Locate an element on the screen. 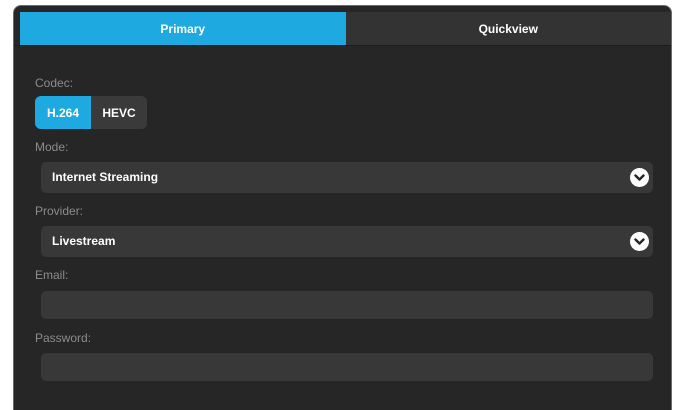  tab-bar: Primary Quickview is located at coordinates (345, 28).